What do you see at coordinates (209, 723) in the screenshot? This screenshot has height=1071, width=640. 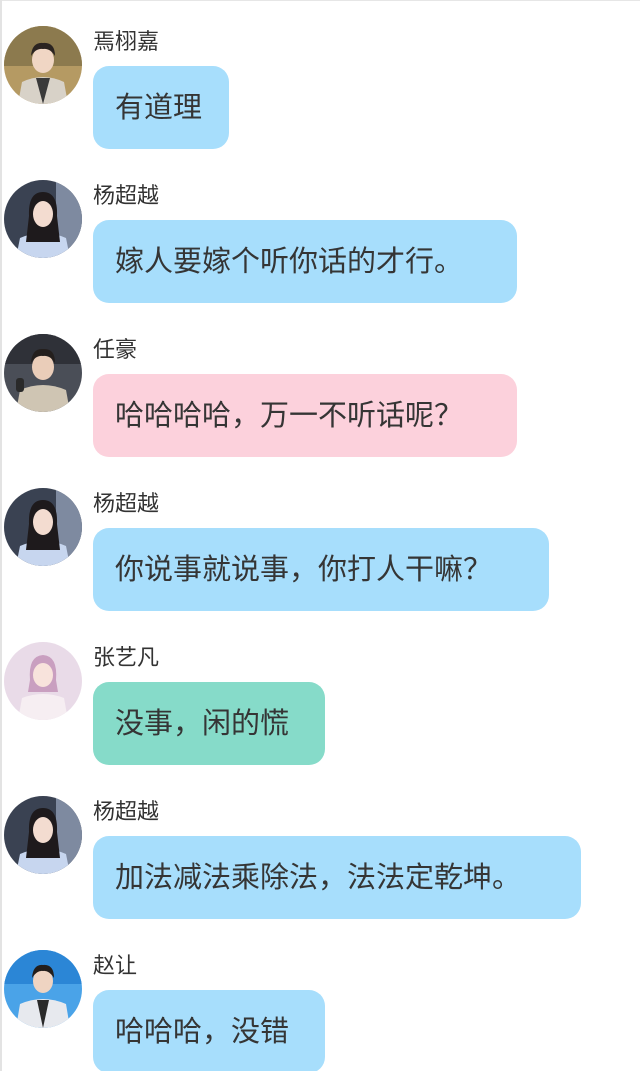 I see `message-bubble: 没事，闲的慌` at bounding box center [209, 723].